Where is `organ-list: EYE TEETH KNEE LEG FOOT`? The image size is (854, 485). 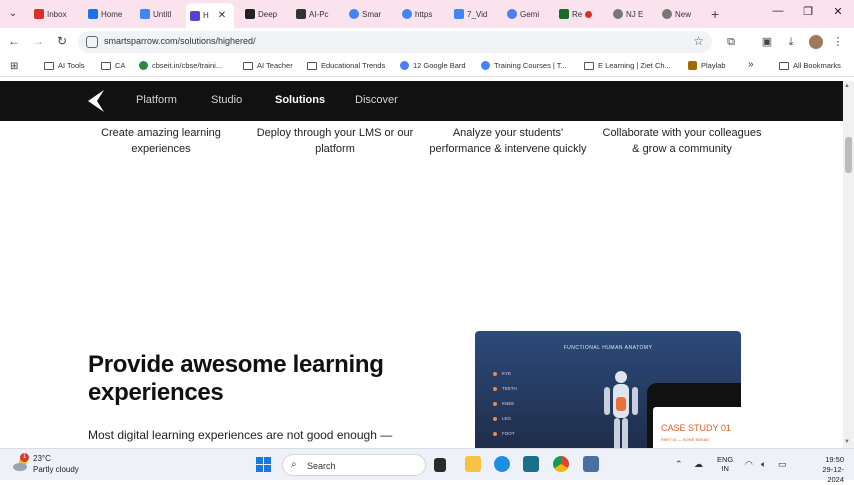 organ-list: EYE TEETH KNEE LEG FOOT is located at coordinates (505, 408).